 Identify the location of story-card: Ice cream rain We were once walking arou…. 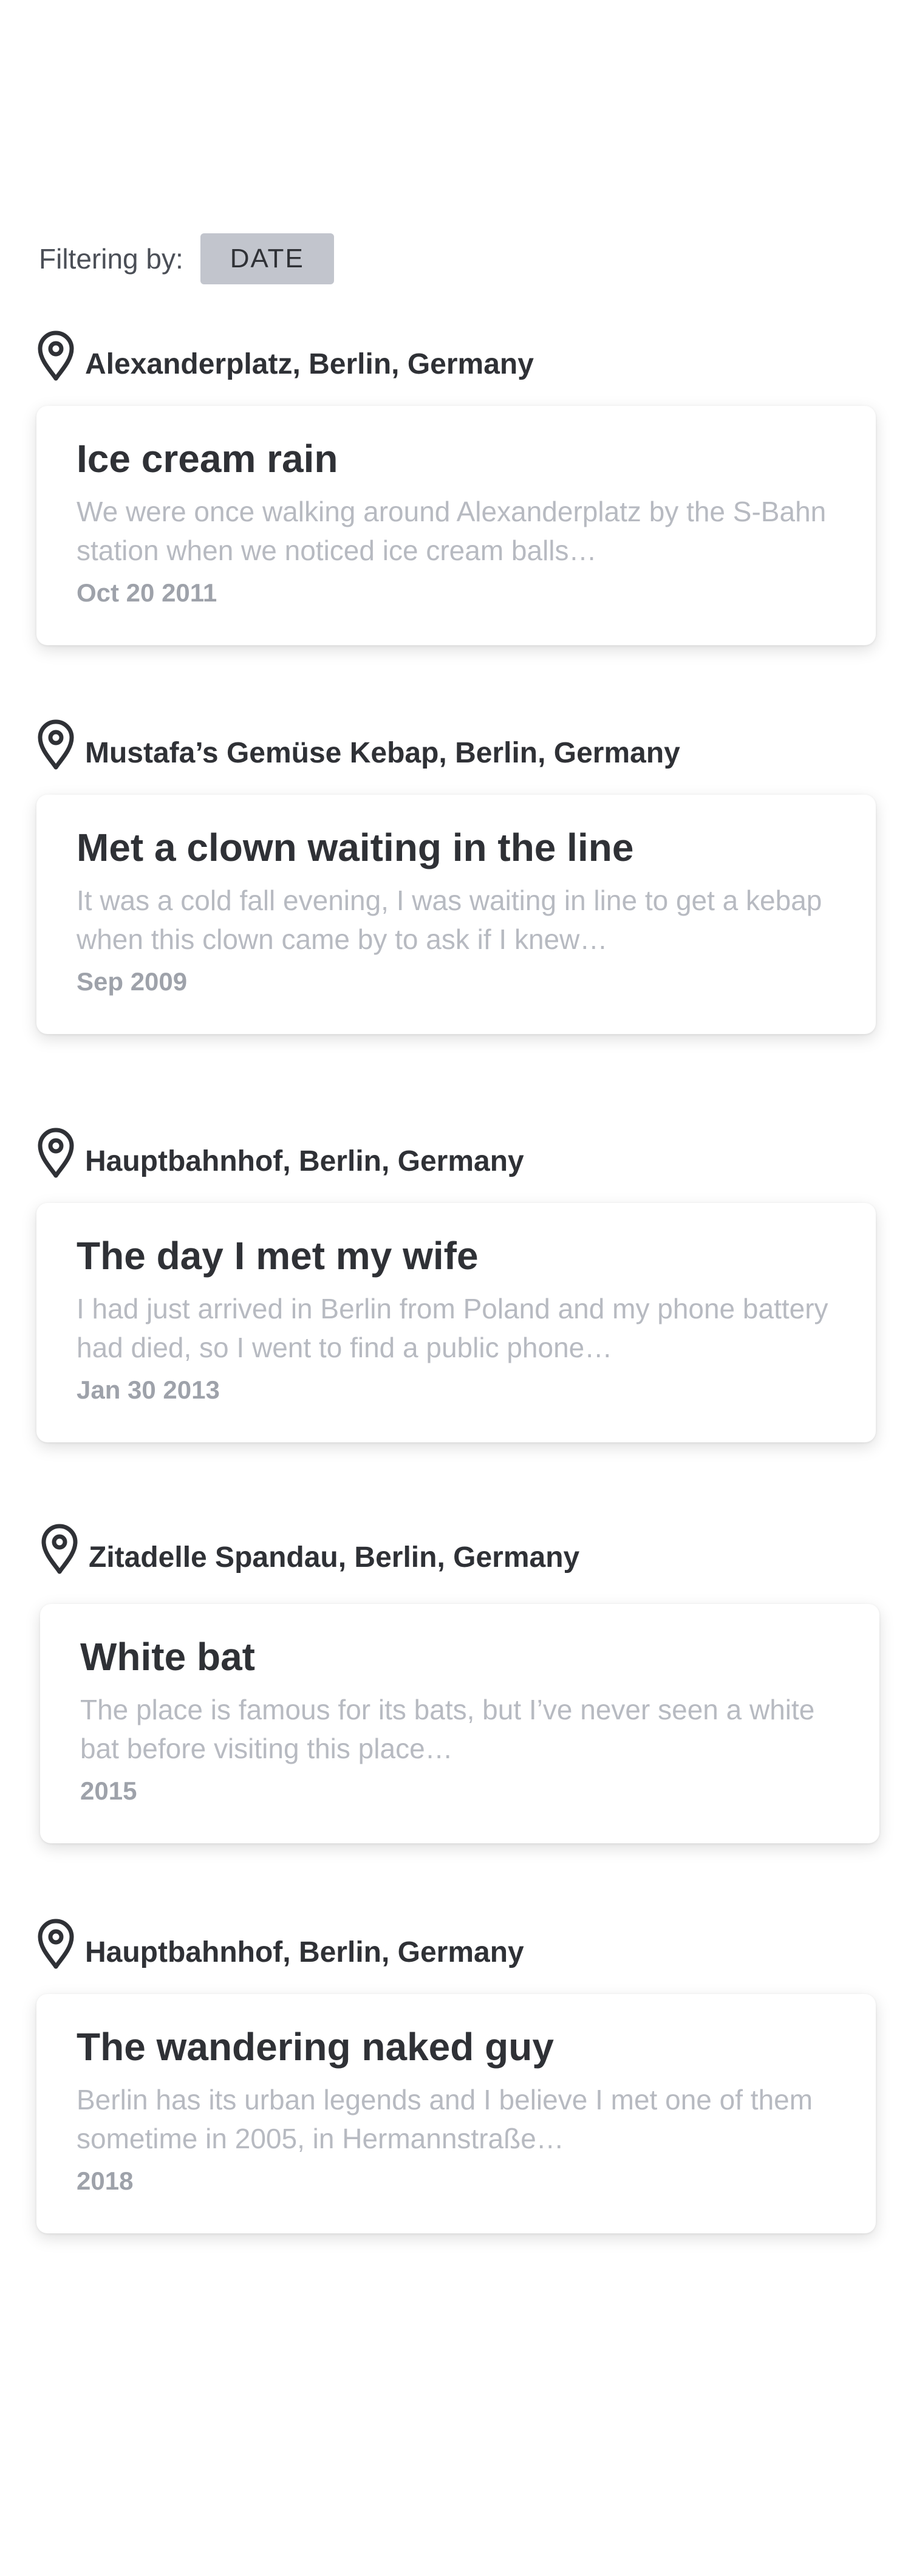
(456, 525).